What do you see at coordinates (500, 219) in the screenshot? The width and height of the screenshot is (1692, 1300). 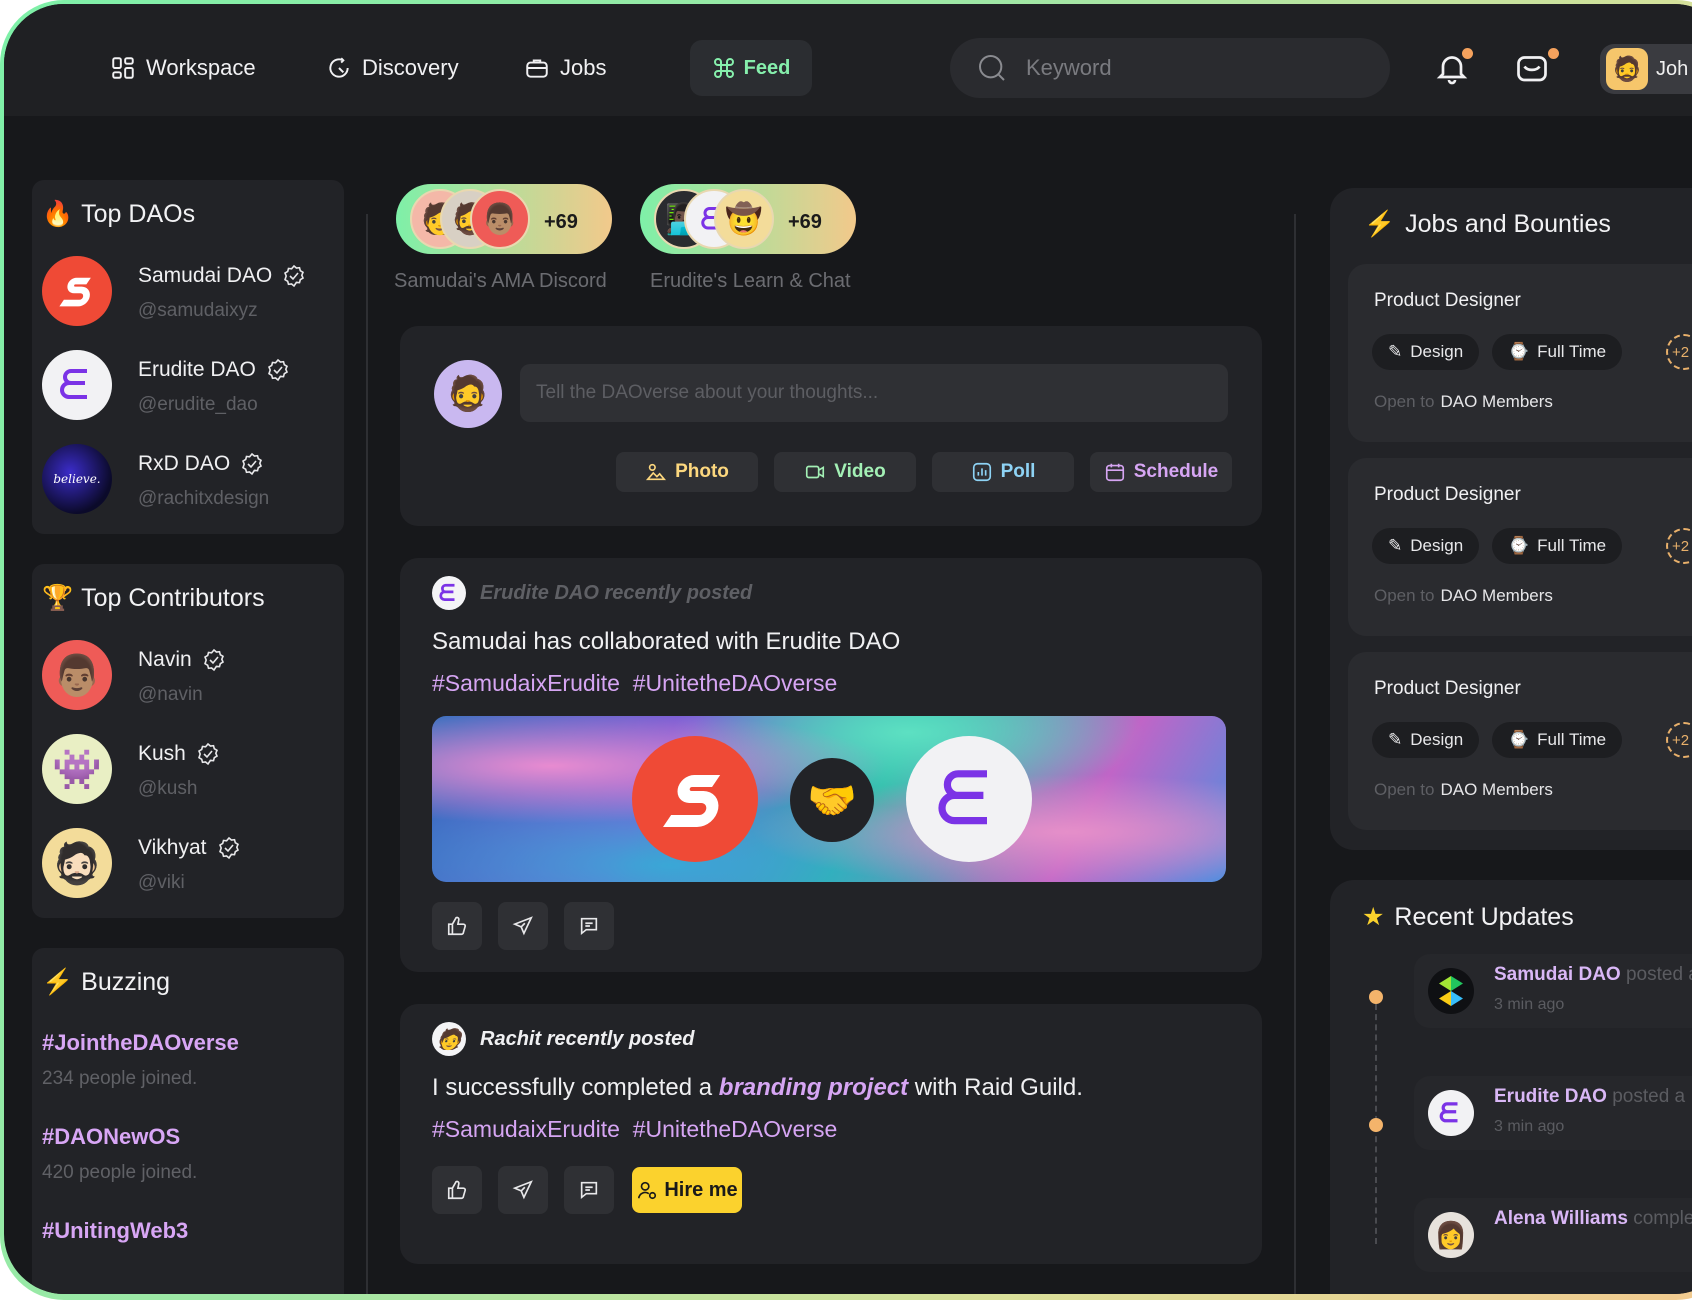 I see `avatar: 👨🏽` at bounding box center [500, 219].